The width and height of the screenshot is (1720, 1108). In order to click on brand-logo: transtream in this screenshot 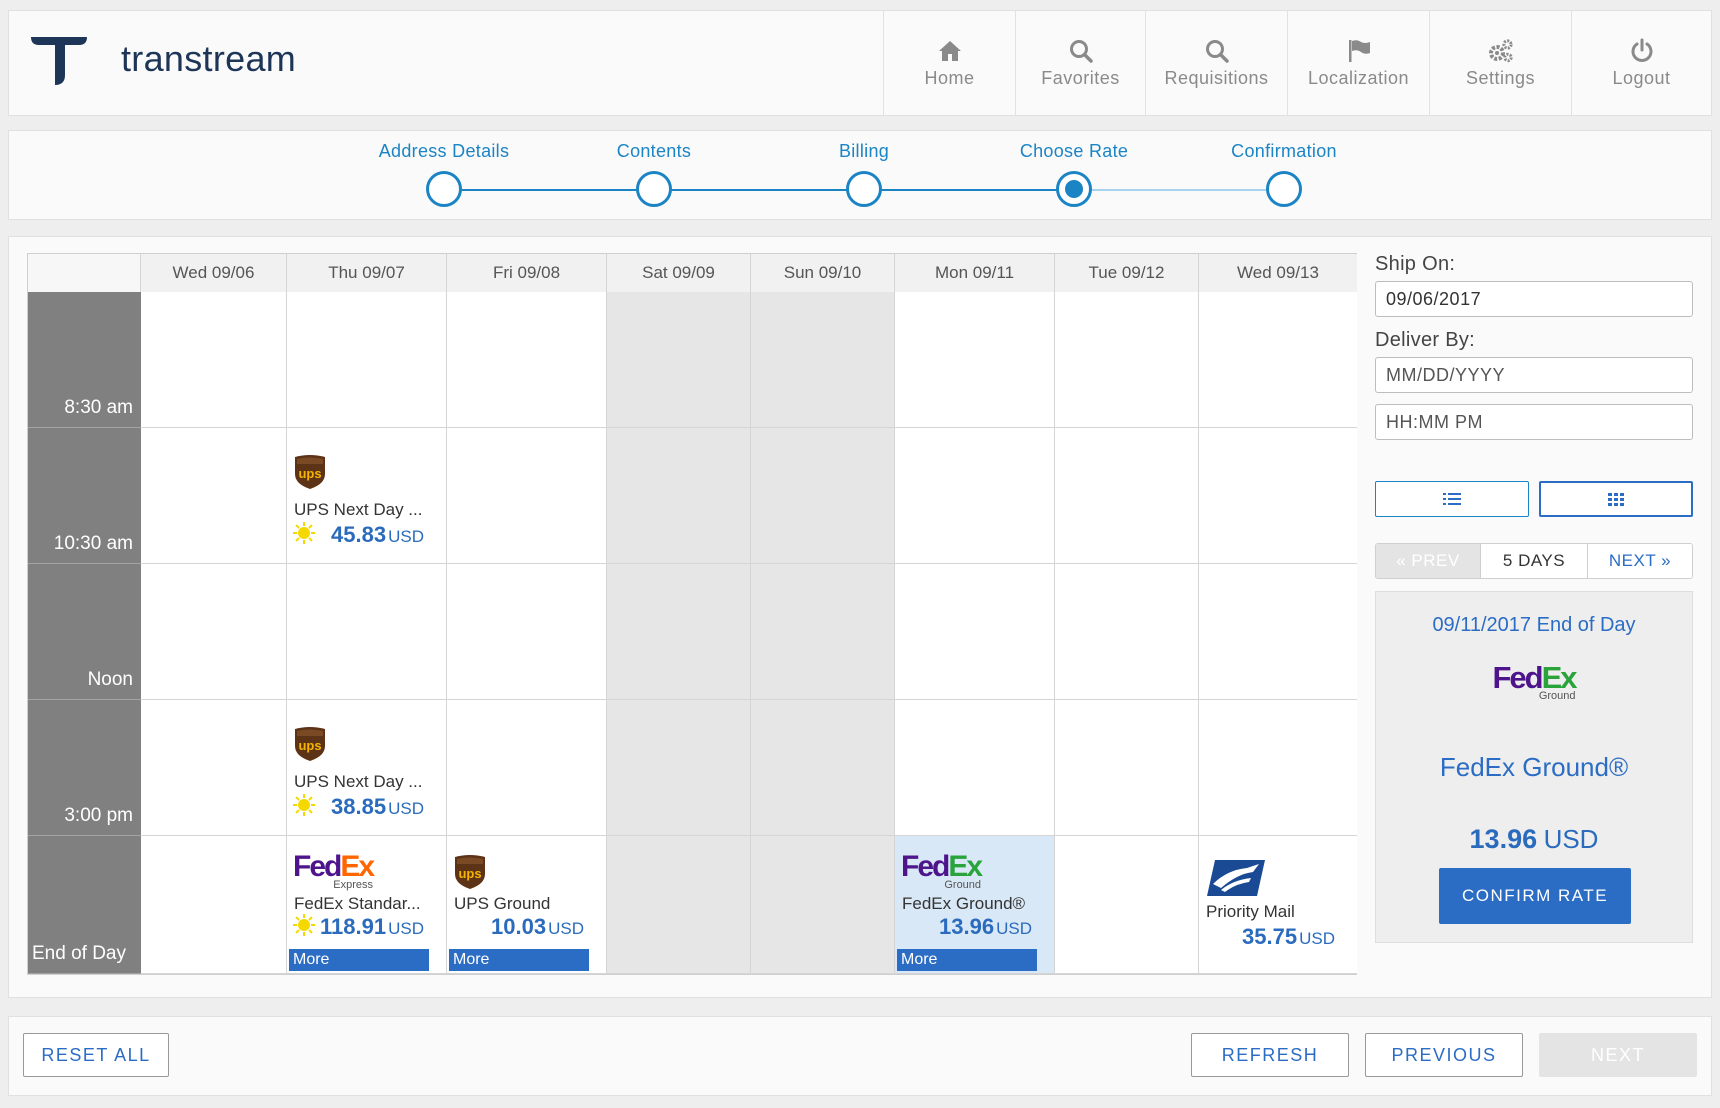, I will do `click(162, 59)`.